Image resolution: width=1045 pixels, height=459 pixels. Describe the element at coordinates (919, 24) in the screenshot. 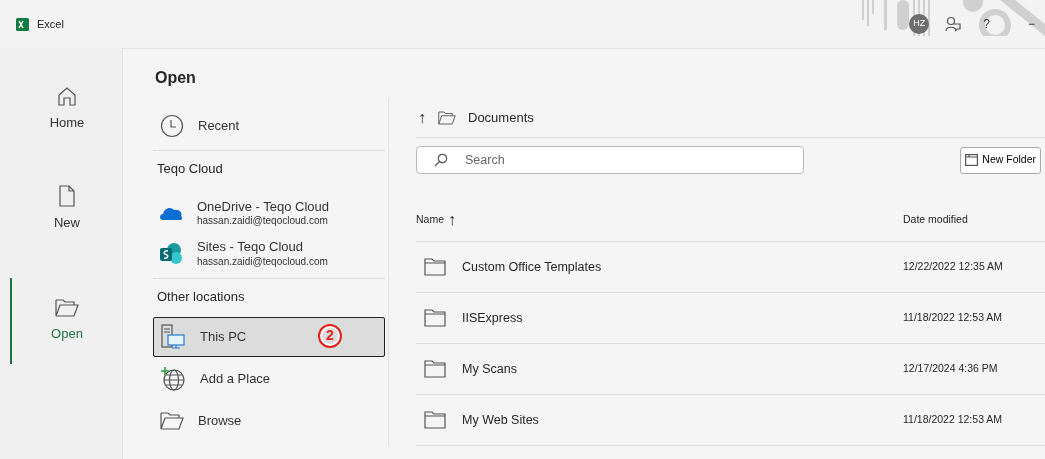

I see `account-avatar: HZ` at that location.